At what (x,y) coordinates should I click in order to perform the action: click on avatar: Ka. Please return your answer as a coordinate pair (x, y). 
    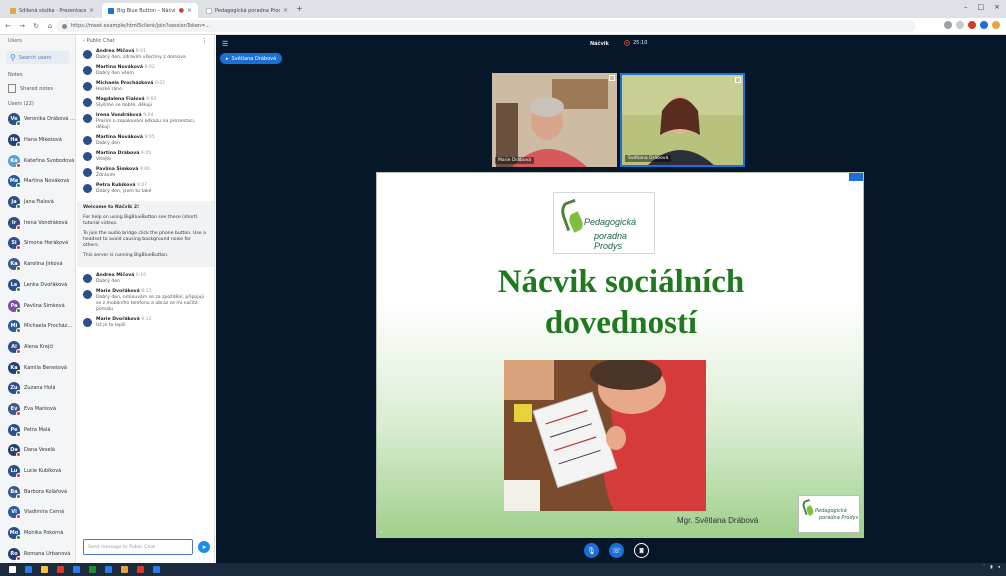
    Looking at the image, I should click on (14, 368).